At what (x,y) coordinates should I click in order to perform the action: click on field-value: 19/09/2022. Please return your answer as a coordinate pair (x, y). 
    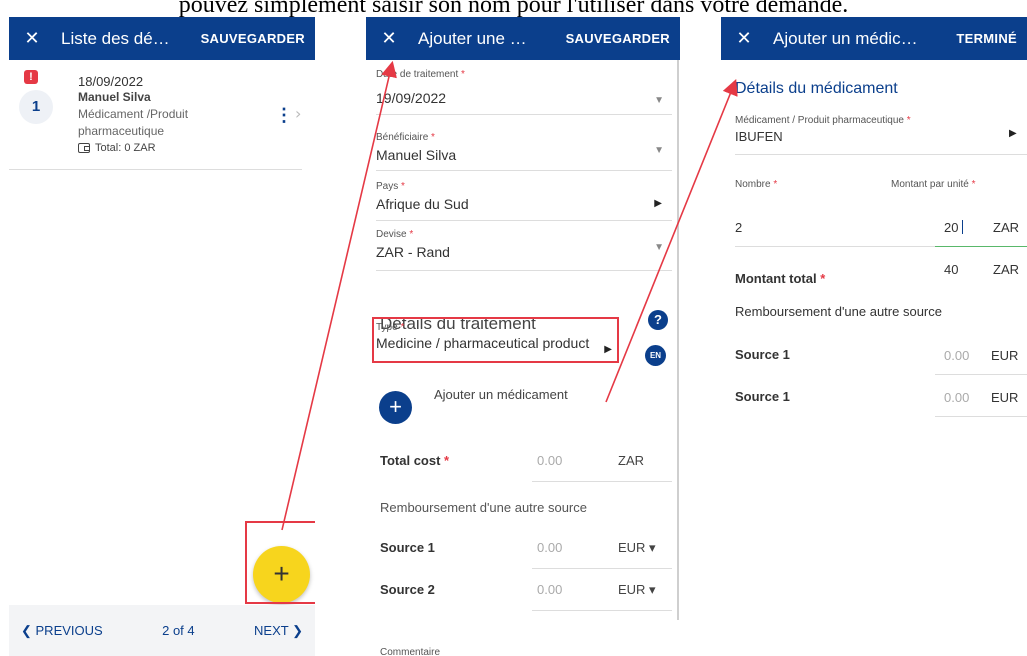
    Looking at the image, I should click on (411, 98).